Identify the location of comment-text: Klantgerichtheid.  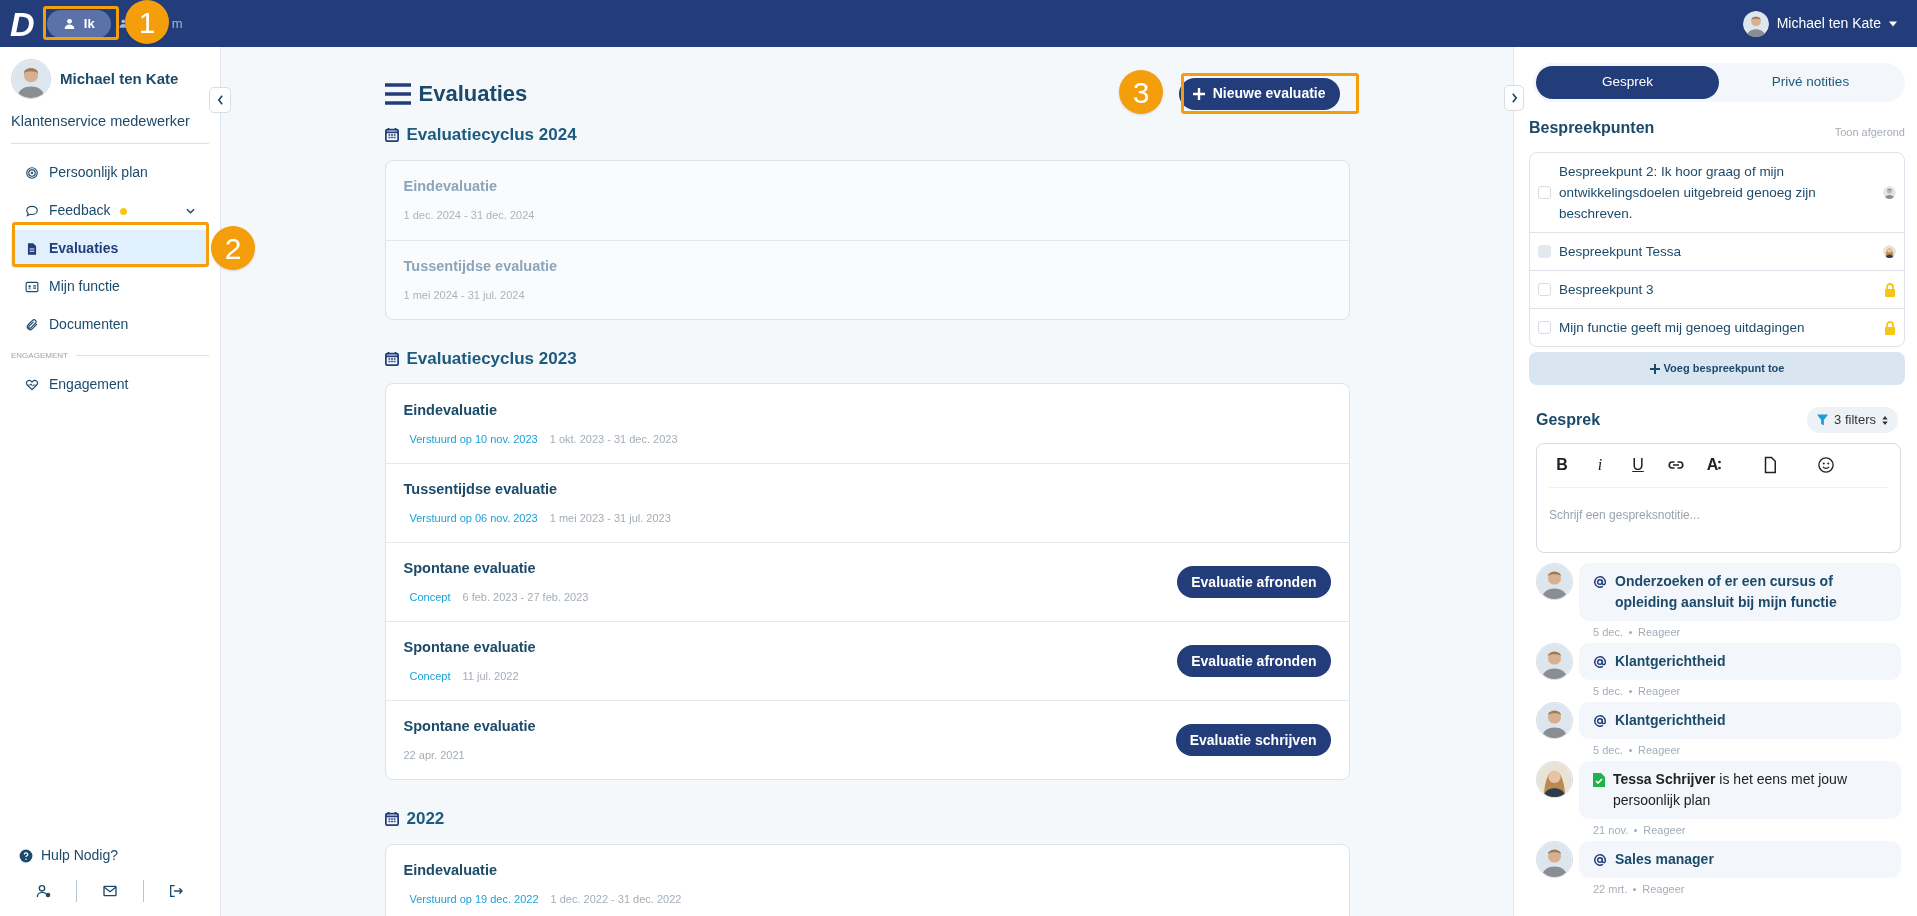
(1670, 720).